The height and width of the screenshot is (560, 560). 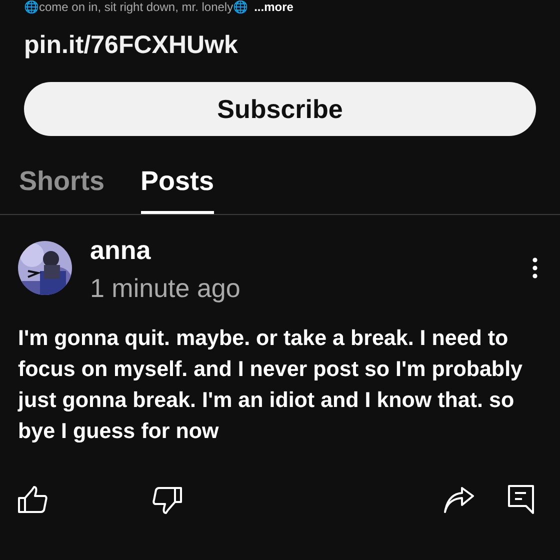 What do you see at coordinates (280, 109) in the screenshot?
I see `subscribe-button: Subscribe` at bounding box center [280, 109].